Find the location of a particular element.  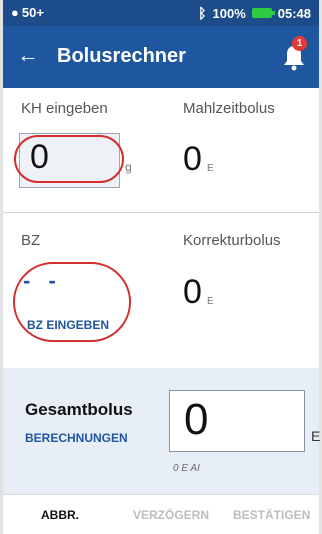

action-bar: ABBR. VERZÖGERN BESTÄTIGEN is located at coordinates (161, 514).